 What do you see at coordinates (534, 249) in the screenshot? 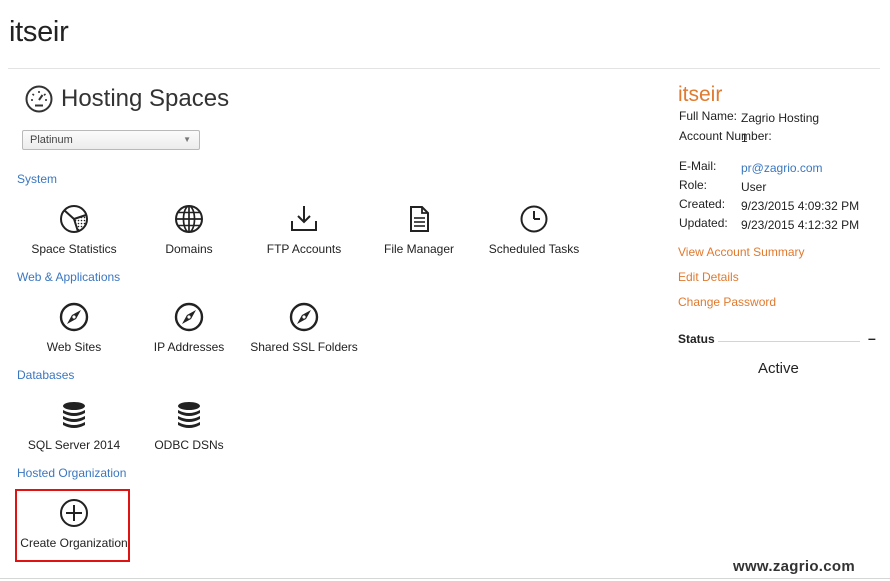
I see `tile-label: Scheduled Tasks` at bounding box center [534, 249].